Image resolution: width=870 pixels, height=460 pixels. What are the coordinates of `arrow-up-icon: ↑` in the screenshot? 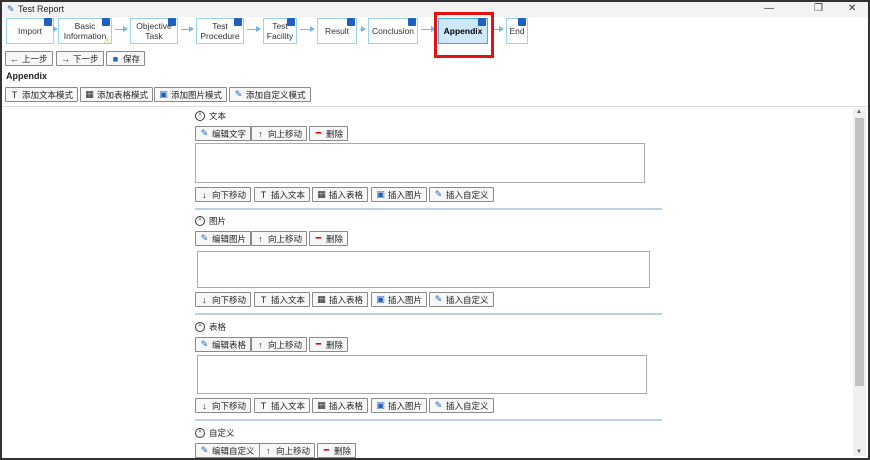 It's located at (260, 133).